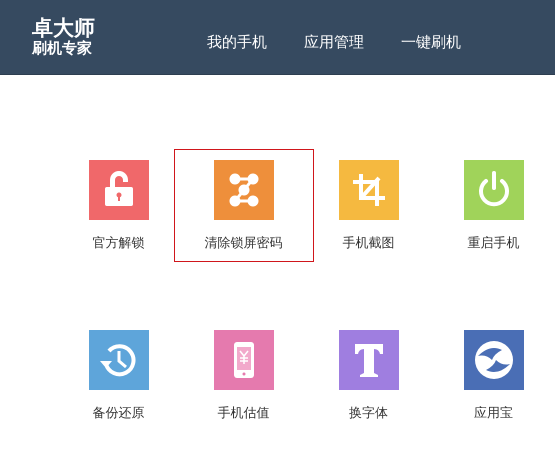 The image size is (555, 463). I want to click on nav-link: 一键刷机, so click(431, 42).